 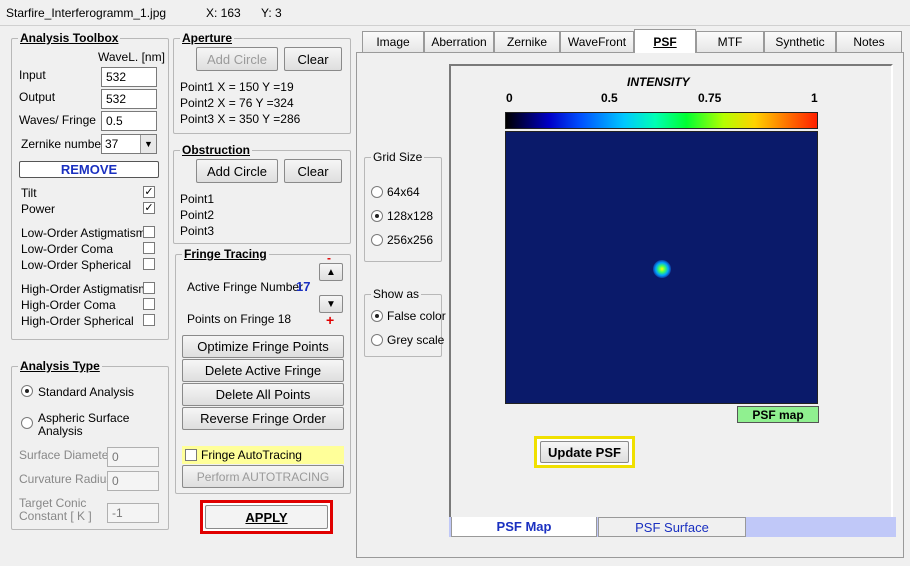 What do you see at coordinates (37, 97) in the screenshot?
I see `output-label: Output` at bounding box center [37, 97].